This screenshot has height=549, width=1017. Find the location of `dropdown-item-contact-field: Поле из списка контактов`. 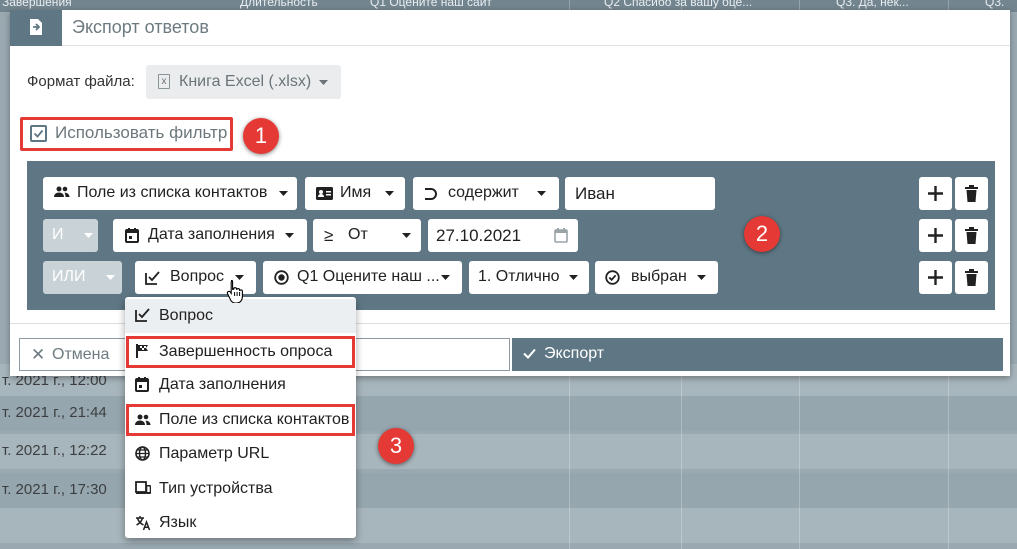

dropdown-item-contact-field: Поле из списка контактов is located at coordinates (240, 420).